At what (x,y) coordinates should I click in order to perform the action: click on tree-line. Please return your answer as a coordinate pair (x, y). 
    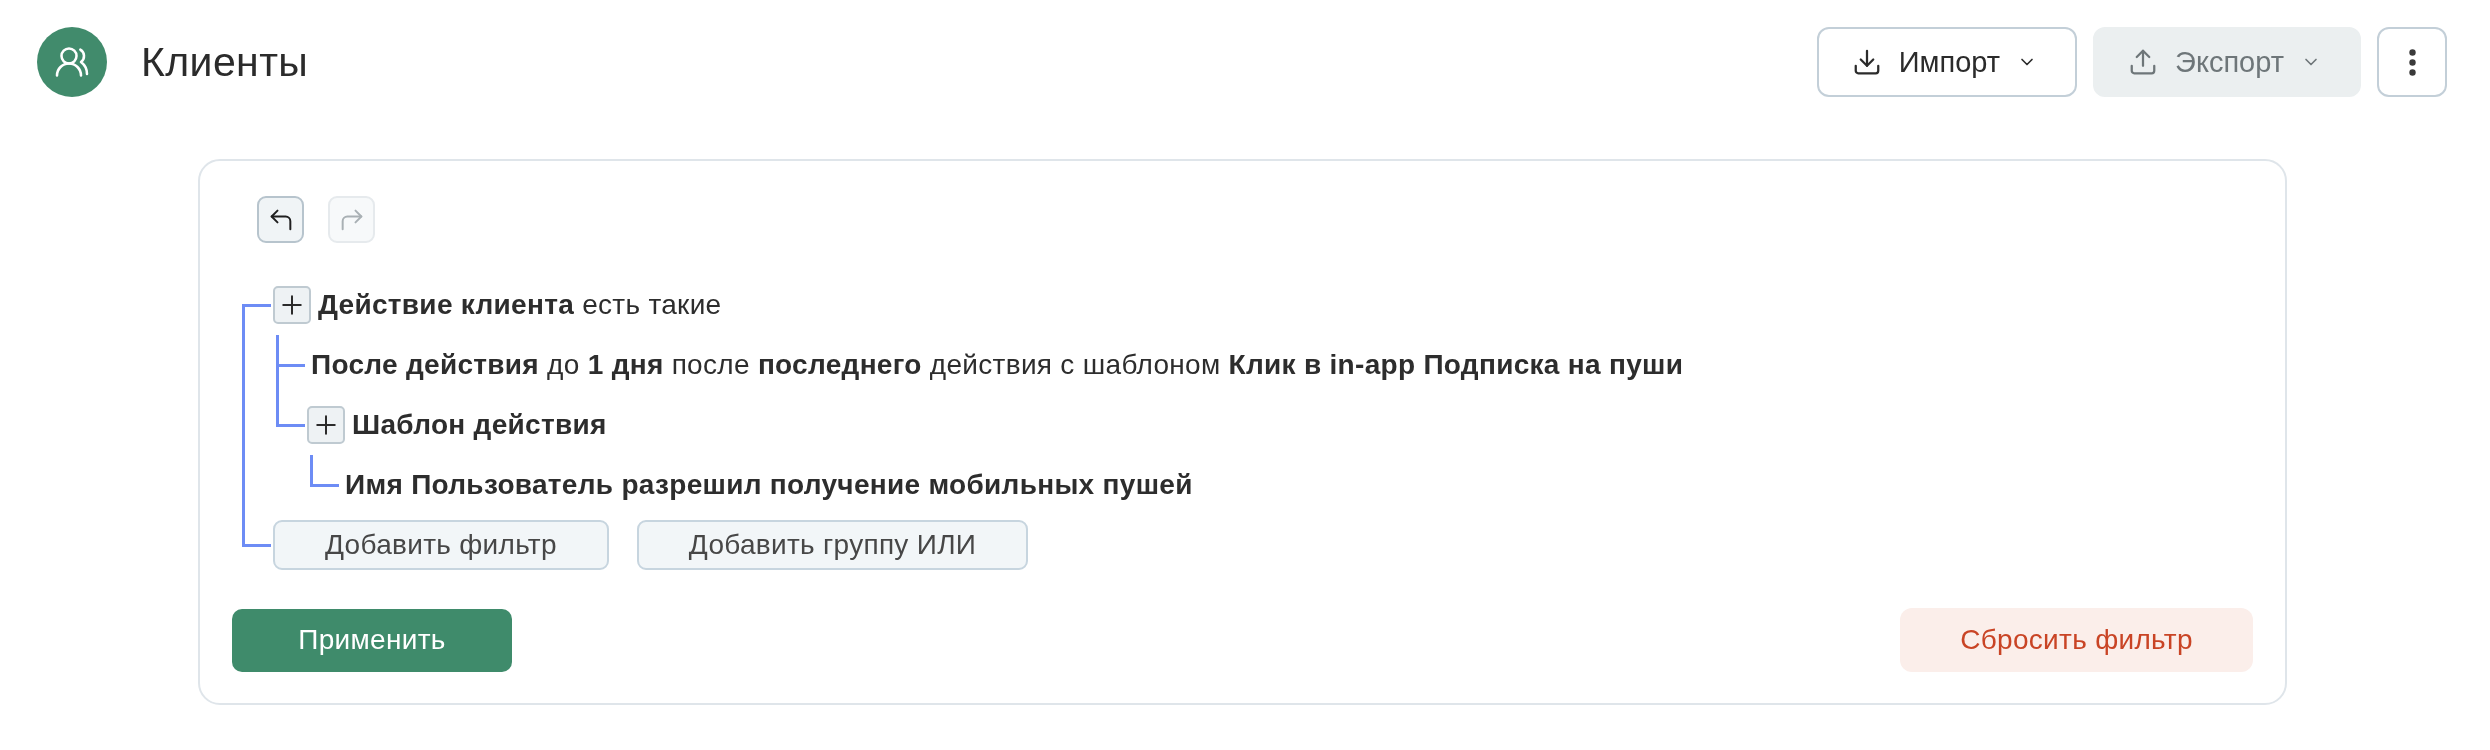
    Looking at the image, I should click on (311, 471).